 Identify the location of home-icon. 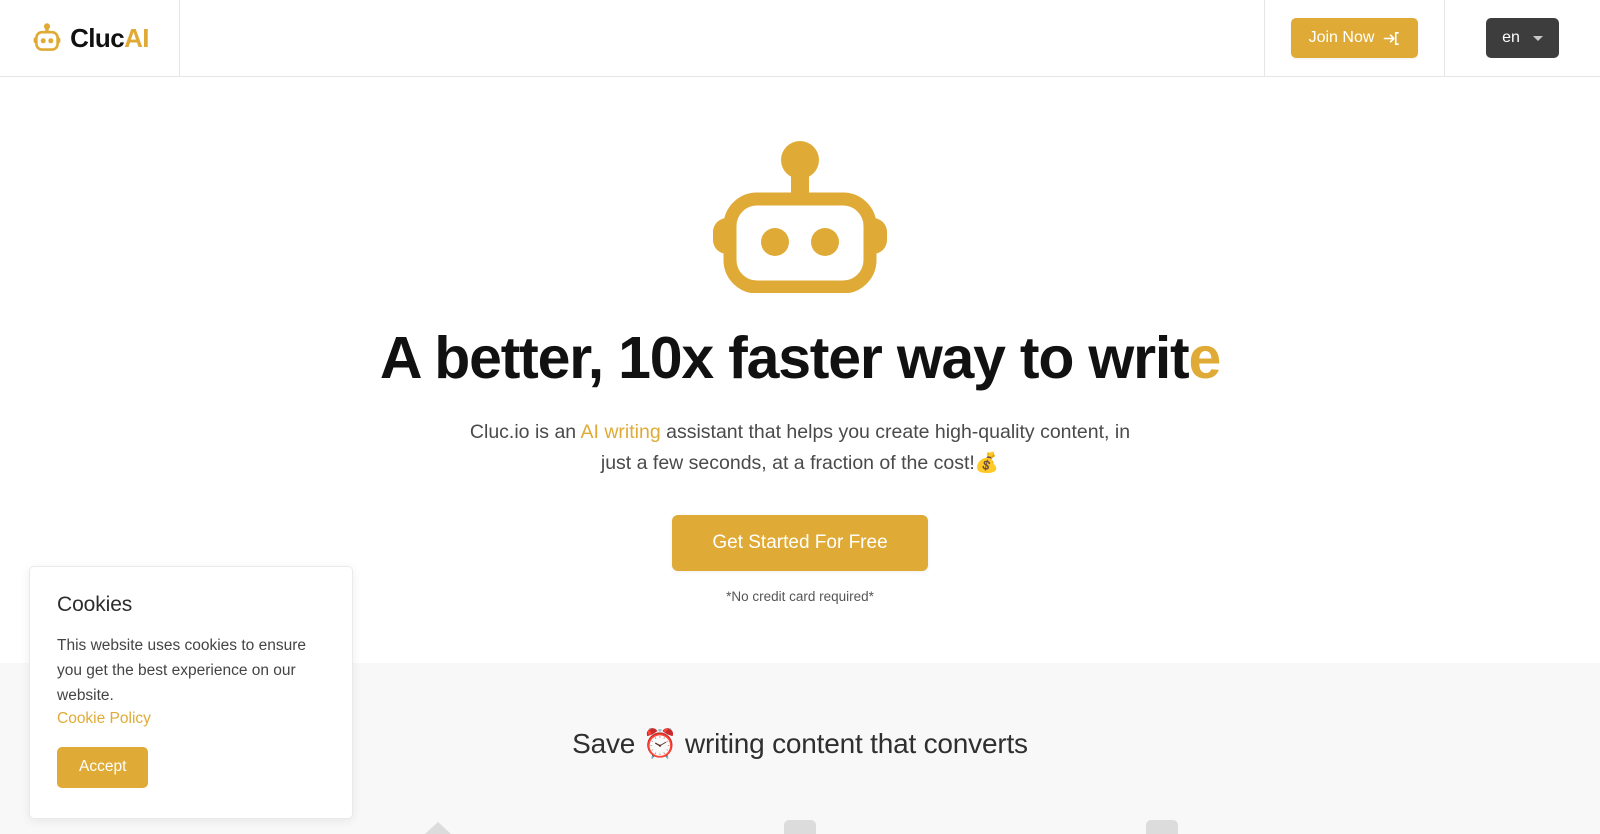
(438, 828).